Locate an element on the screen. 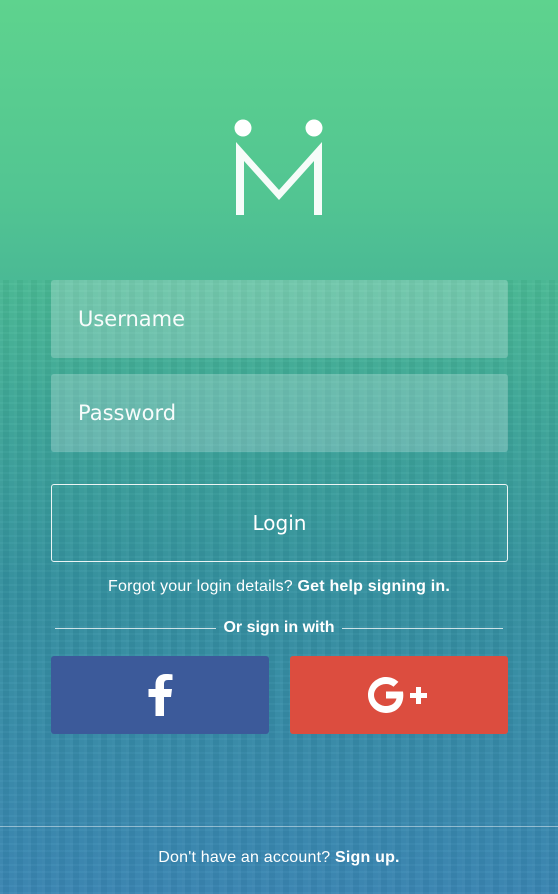 The image size is (558, 894). get-help-link: Get help signing in. is located at coordinates (374, 586).